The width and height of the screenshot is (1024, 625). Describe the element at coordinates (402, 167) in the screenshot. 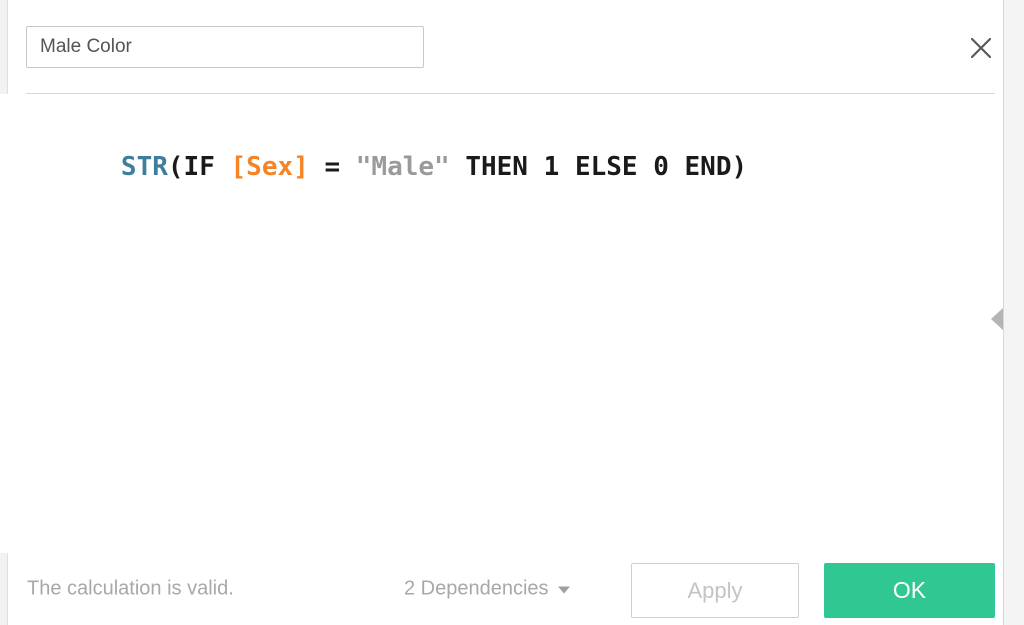

I see `token-string-male: "Male"` at that location.